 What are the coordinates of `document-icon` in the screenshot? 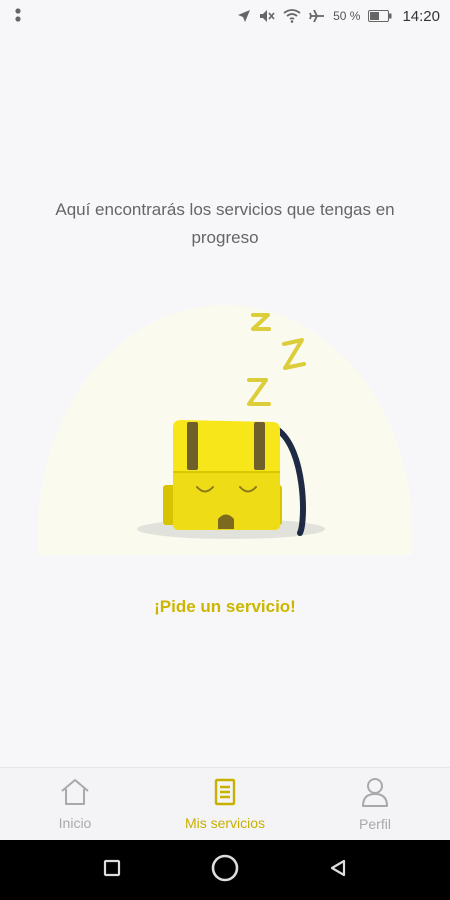 It's located at (225, 794).